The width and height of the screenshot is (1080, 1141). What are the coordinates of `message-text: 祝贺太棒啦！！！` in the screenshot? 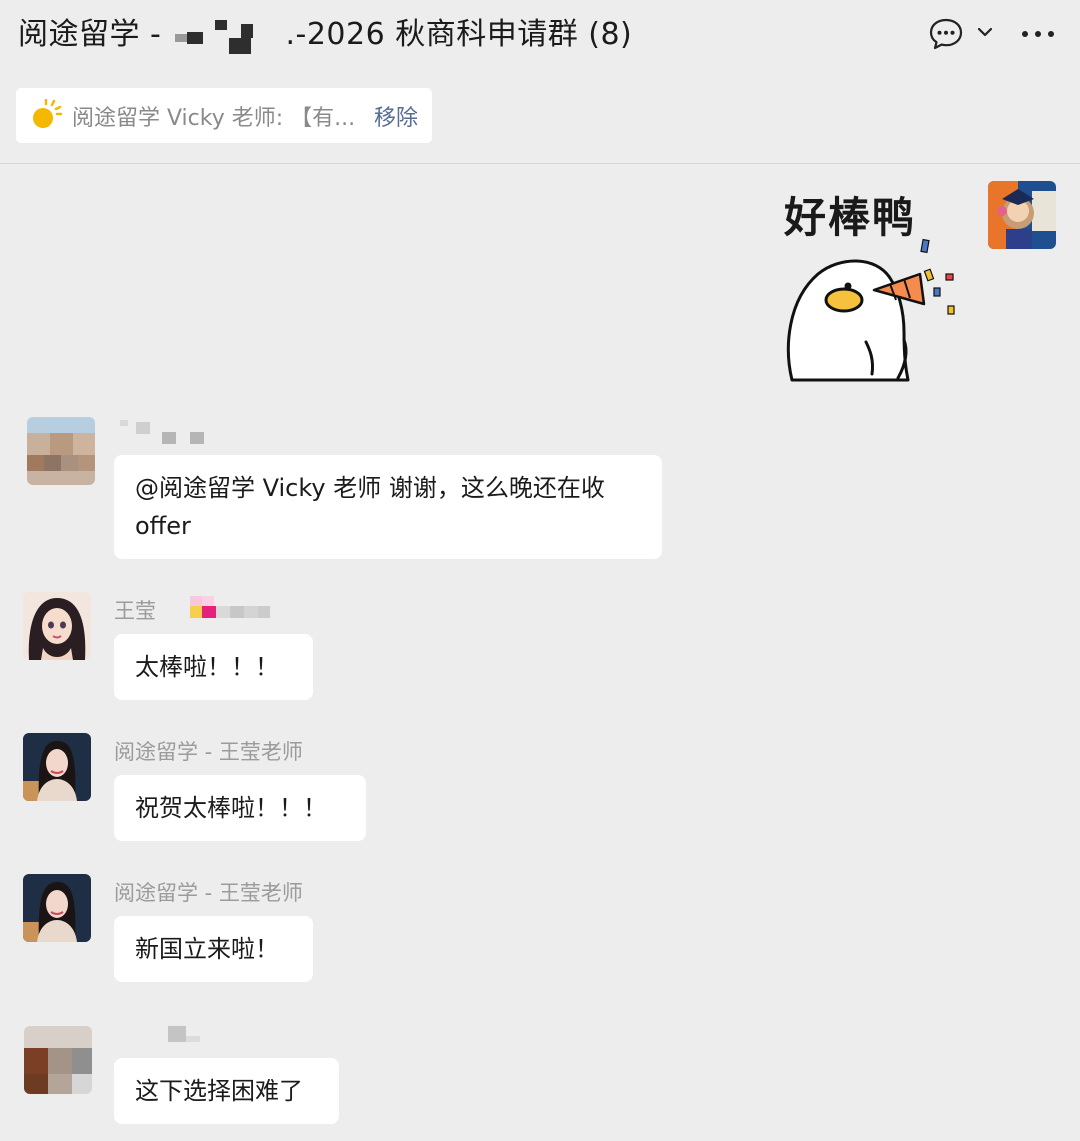 It's located at (231, 808).